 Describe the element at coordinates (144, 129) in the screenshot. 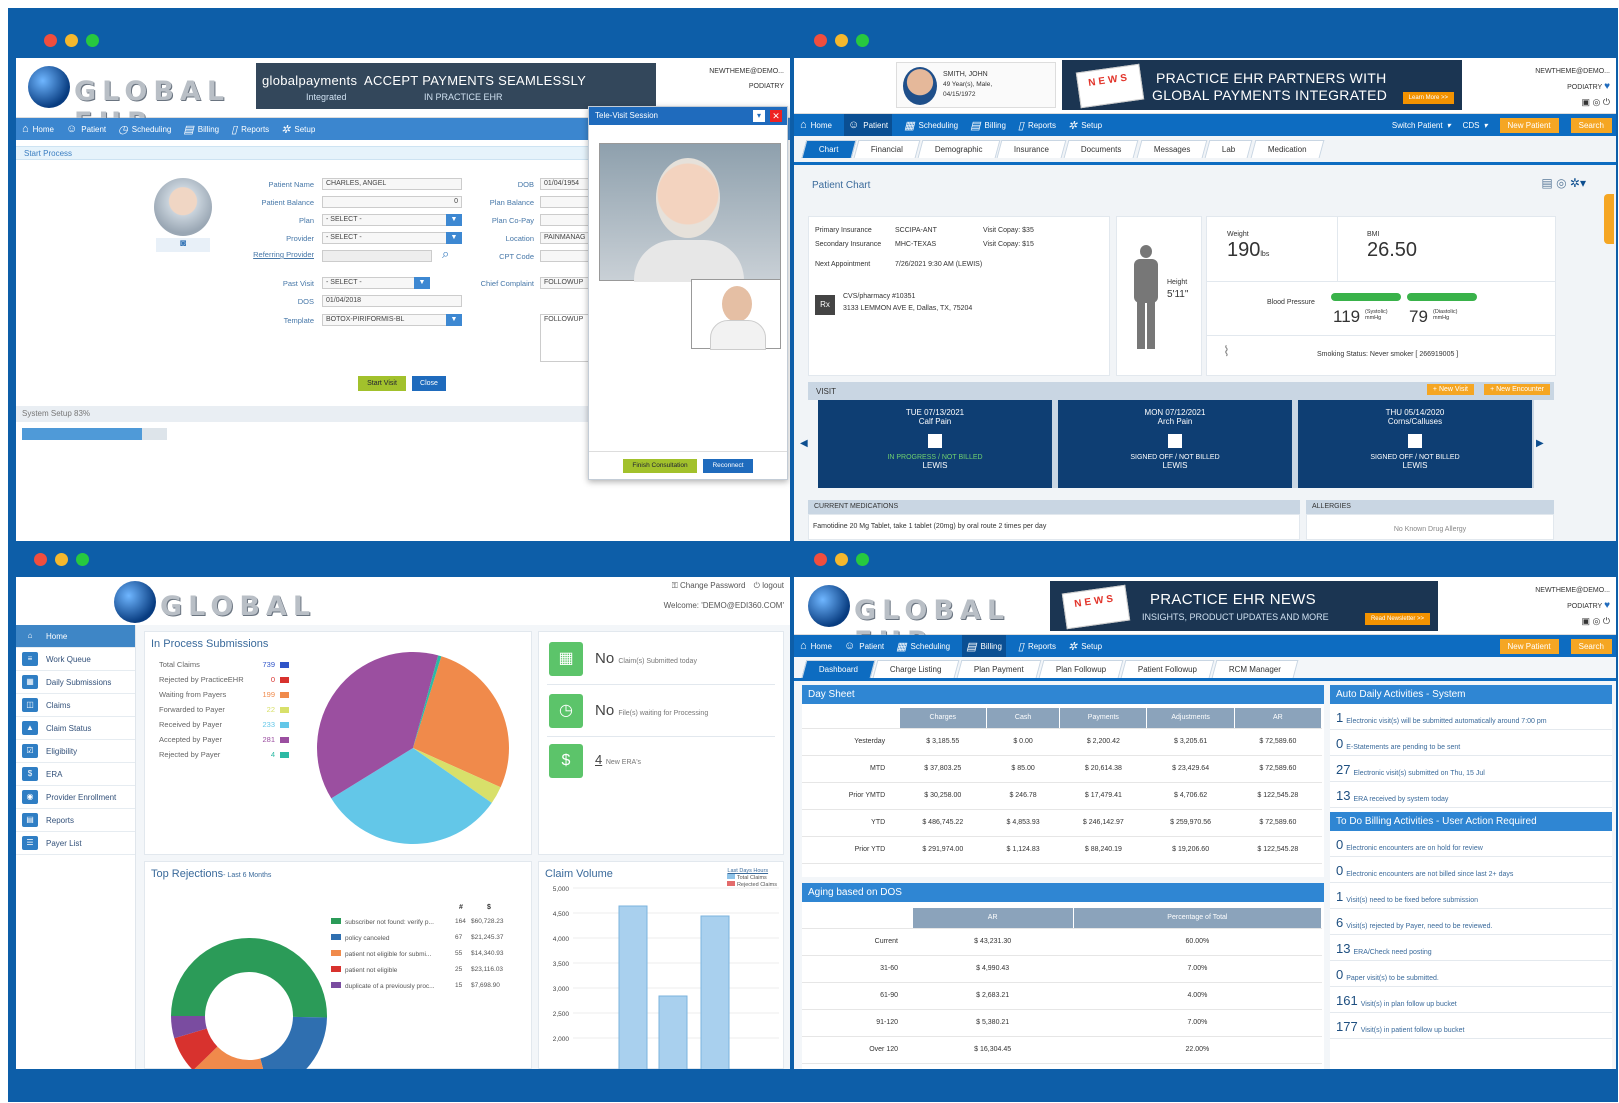

I see `nav-scheduling: ◷ Scheduling` at that location.